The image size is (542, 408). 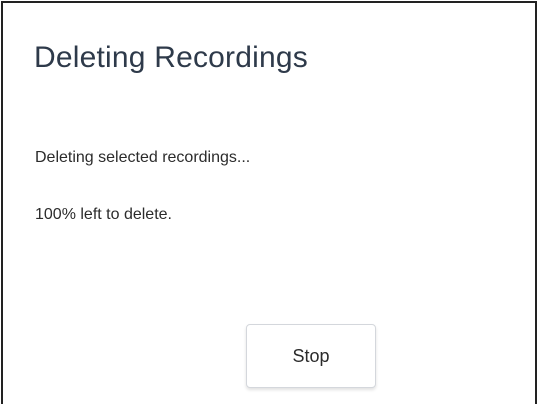 What do you see at coordinates (171, 57) in the screenshot?
I see `dialog-title: Deleting Recordings` at bounding box center [171, 57].